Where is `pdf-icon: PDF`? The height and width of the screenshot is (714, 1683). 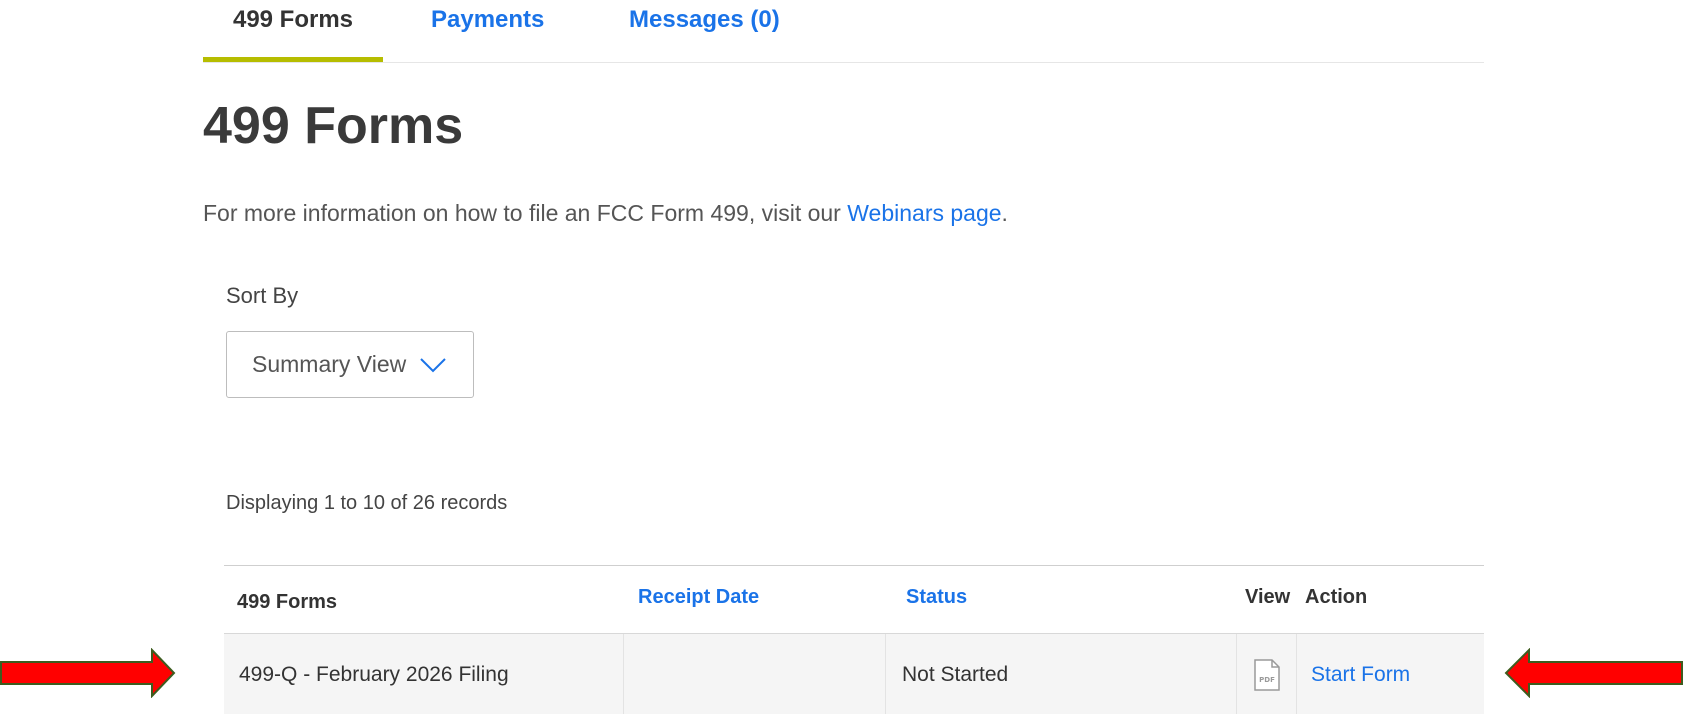
pdf-icon: PDF is located at coordinates (1267, 675).